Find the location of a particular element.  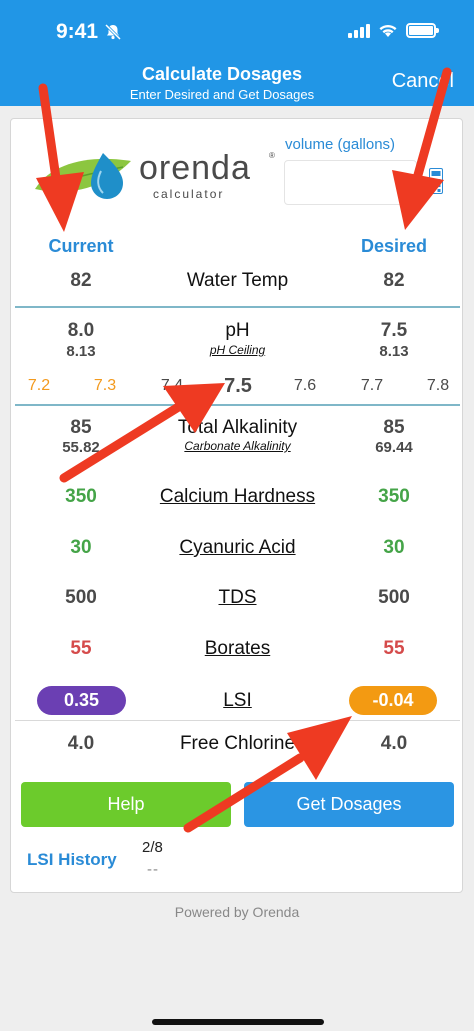

cyanuric-label: Cyanuric Acid is located at coordinates (237, 548).